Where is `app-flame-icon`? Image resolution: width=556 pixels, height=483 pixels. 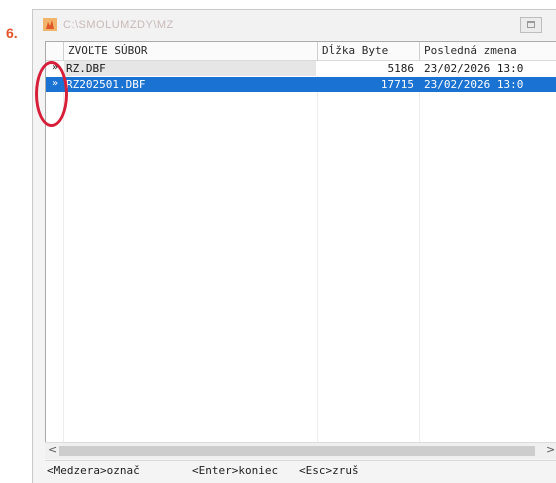 app-flame-icon is located at coordinates (50, 24).